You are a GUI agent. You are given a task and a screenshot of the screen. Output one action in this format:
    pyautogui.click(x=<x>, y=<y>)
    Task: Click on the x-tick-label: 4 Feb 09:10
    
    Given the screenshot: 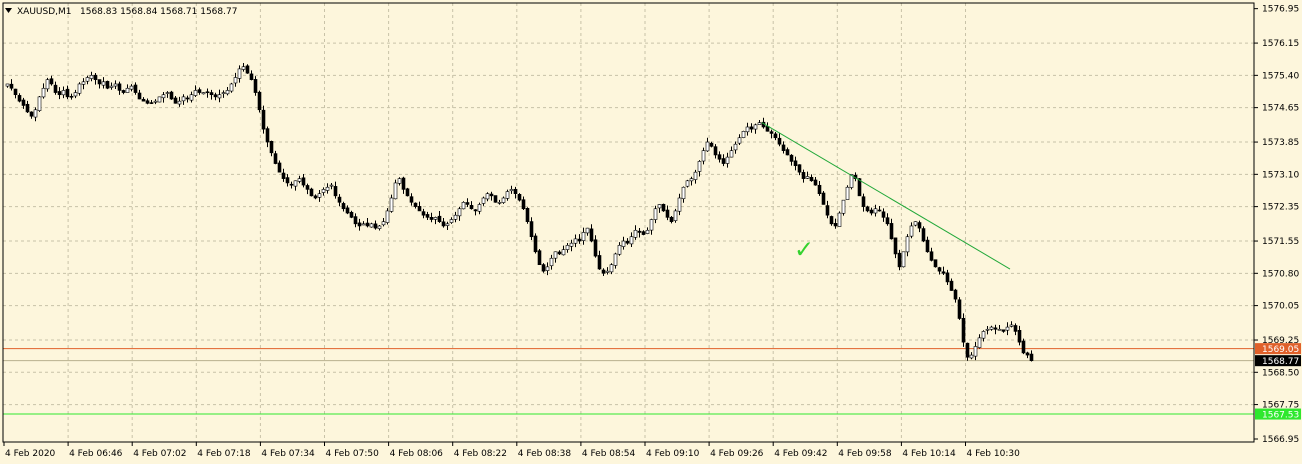 What is the action you would take?
    pyautogui.click(x=673, y=454)
    